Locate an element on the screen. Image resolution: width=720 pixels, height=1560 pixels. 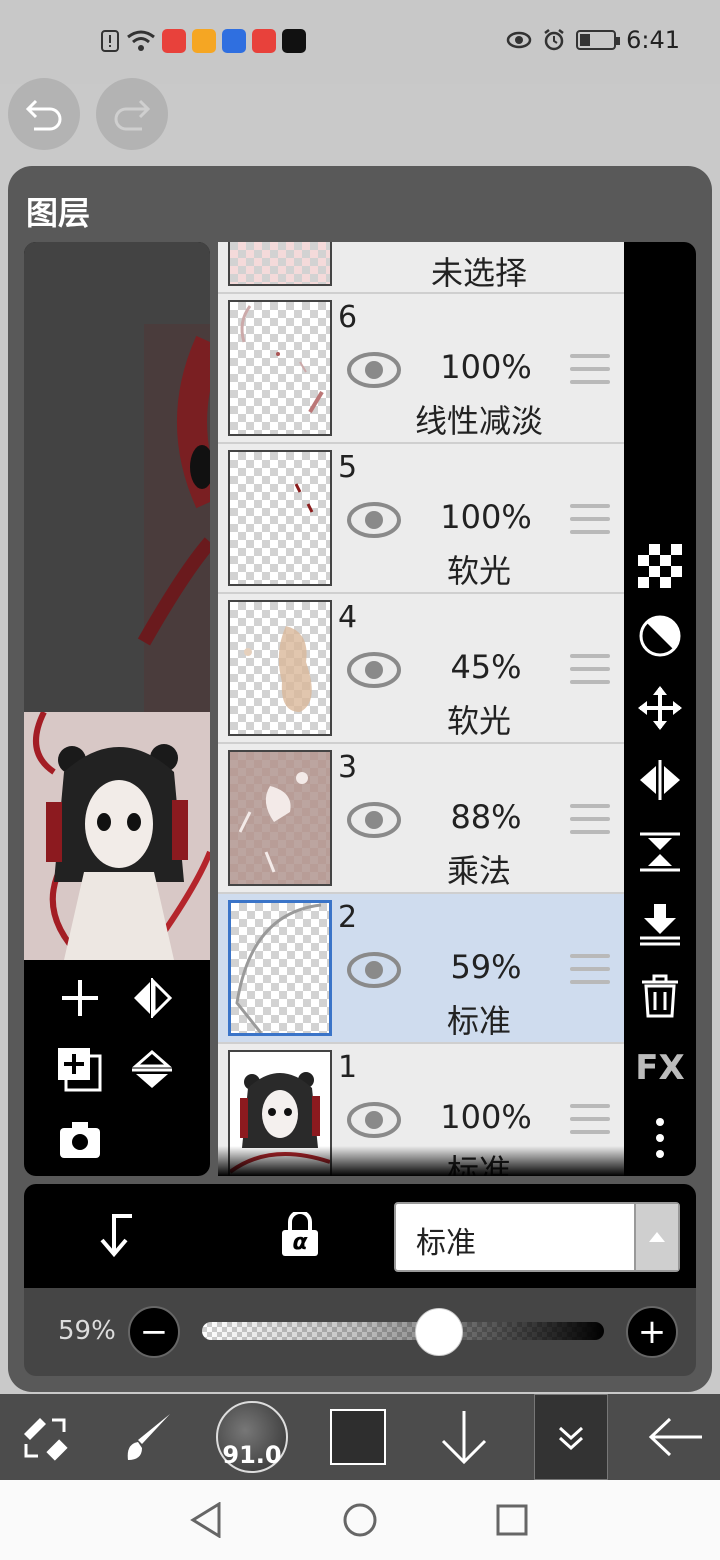
invert-icon is located at coordinates (660, 636).